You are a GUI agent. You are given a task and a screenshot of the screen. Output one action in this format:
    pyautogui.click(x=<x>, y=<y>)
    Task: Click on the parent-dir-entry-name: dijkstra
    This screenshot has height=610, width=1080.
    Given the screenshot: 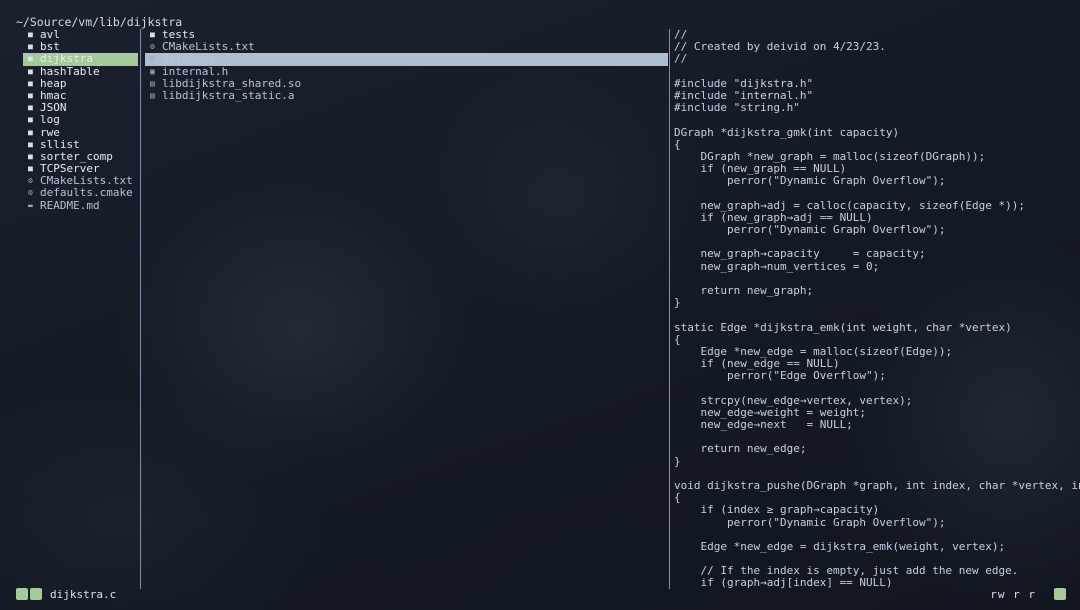 What is the action you would take?
    pyautogui.click(x=66, y=59)
    